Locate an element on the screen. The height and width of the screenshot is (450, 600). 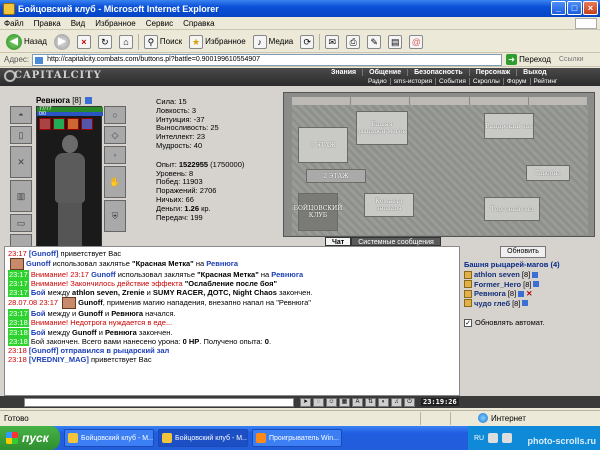
stop-button: × is located at coordinates (84, 42).